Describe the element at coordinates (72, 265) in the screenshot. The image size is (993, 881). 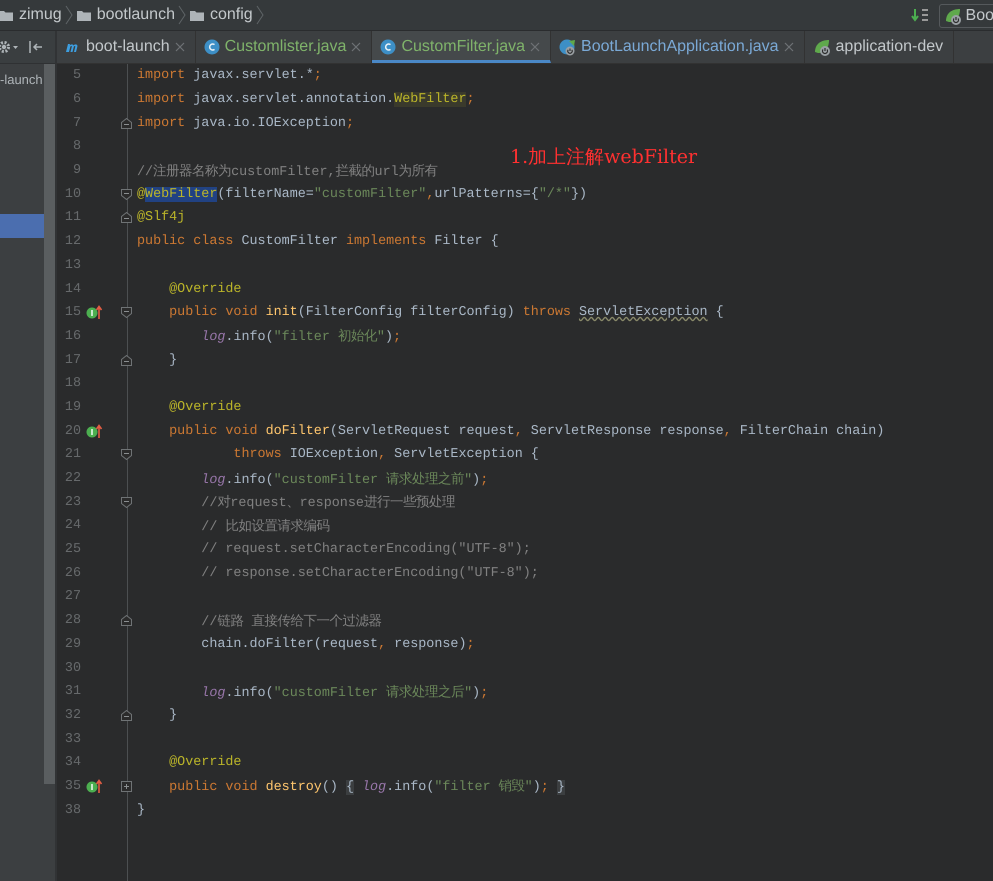
I see `line-number: 13` at that location.